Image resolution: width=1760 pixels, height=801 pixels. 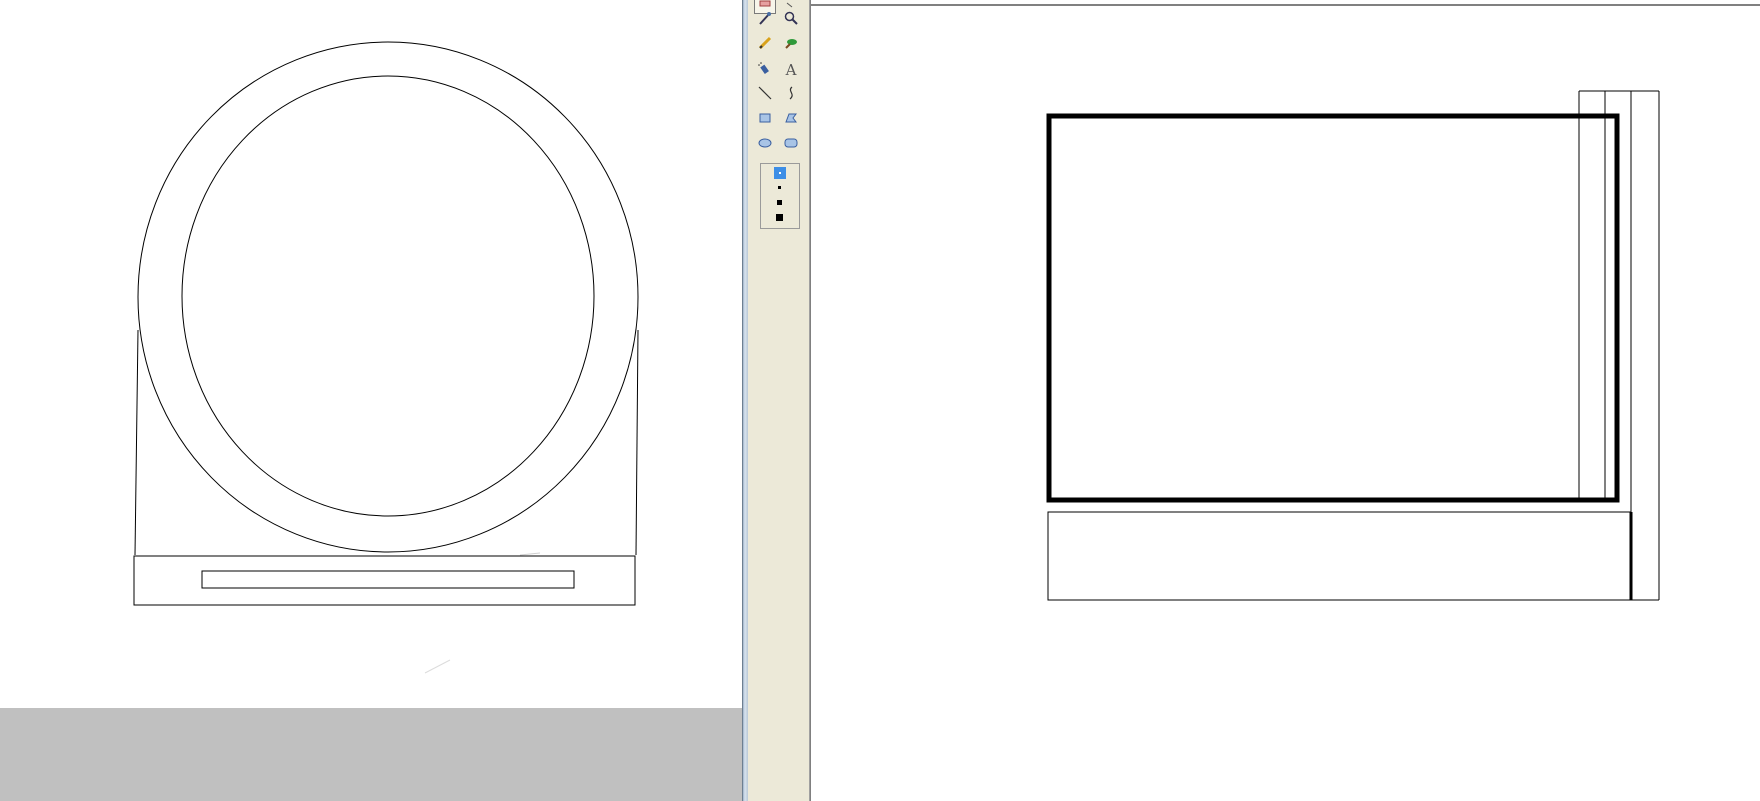 I want to click on ellipse-icon, so click(x=765, y=145).